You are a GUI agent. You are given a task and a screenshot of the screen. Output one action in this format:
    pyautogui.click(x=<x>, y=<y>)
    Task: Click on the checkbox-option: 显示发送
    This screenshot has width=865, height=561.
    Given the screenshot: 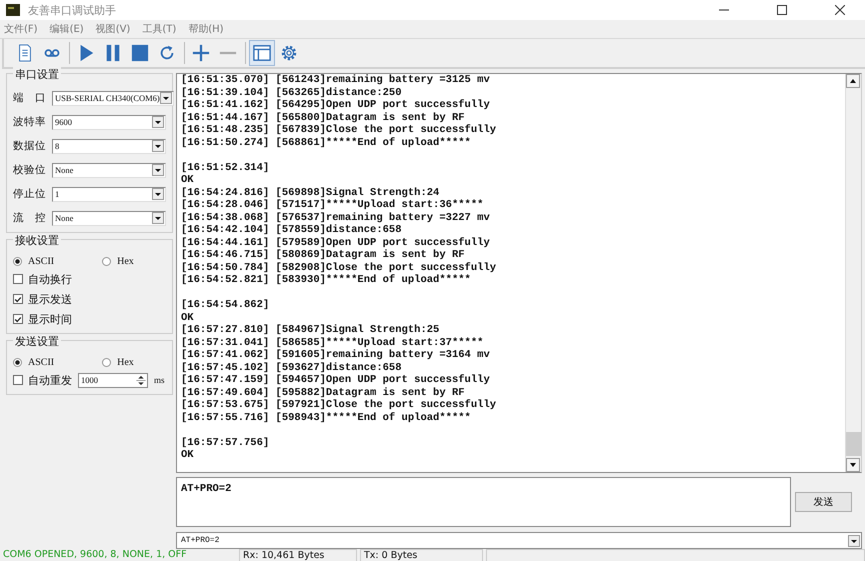 What is the action you would take?
    pyautogui.click(x=89, y=299)
    